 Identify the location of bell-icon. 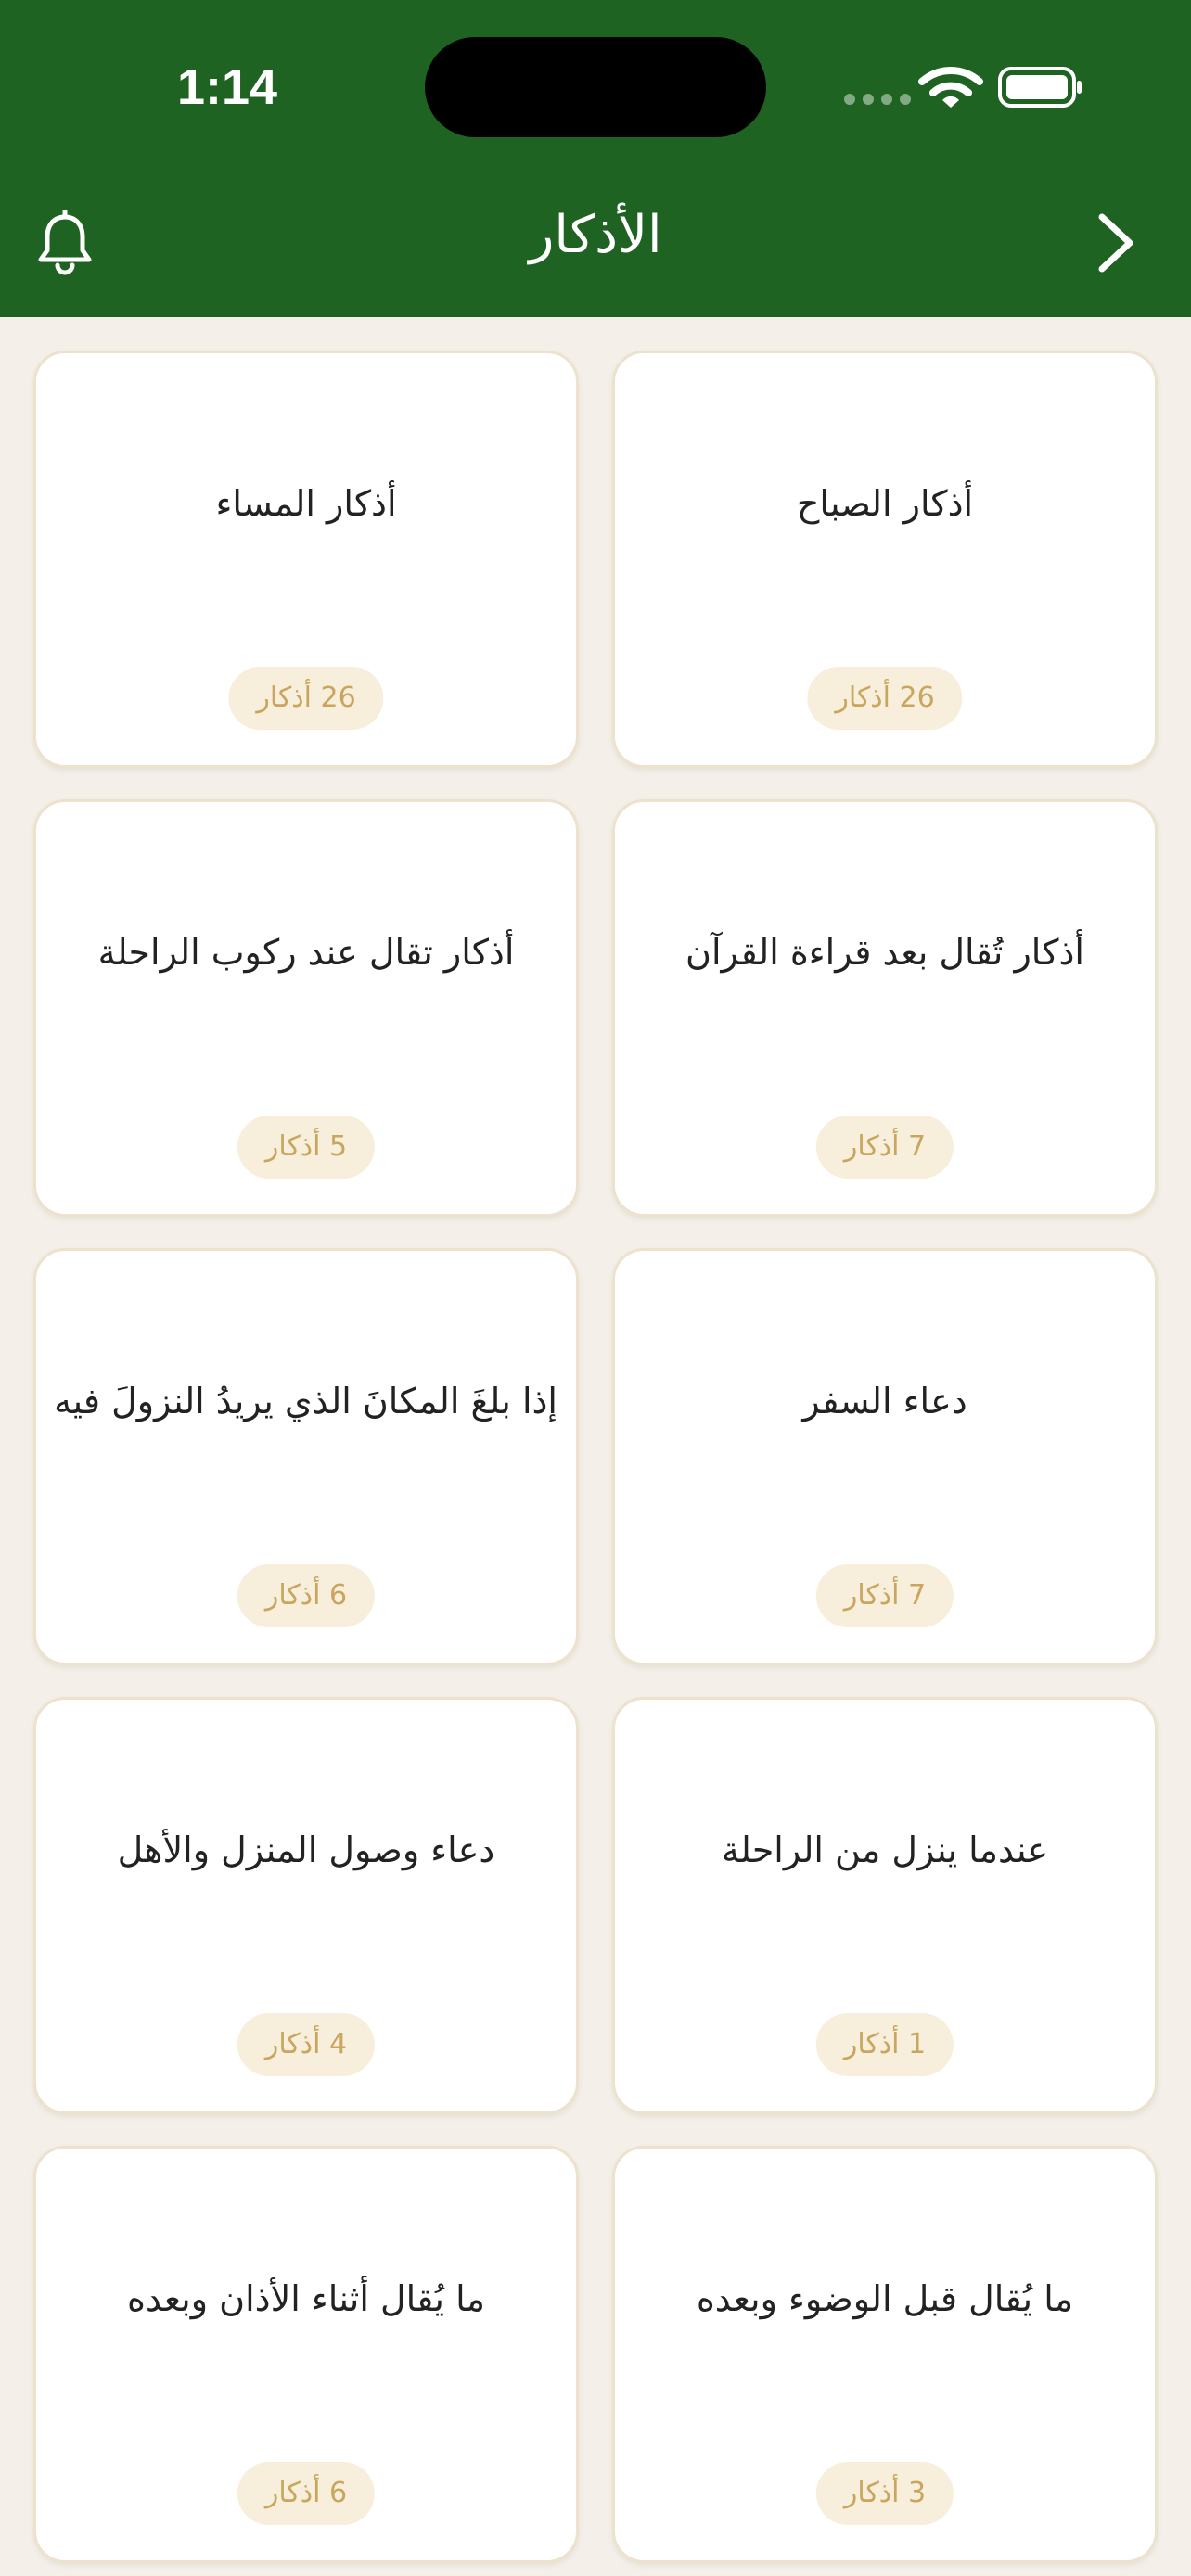
(65, 243).